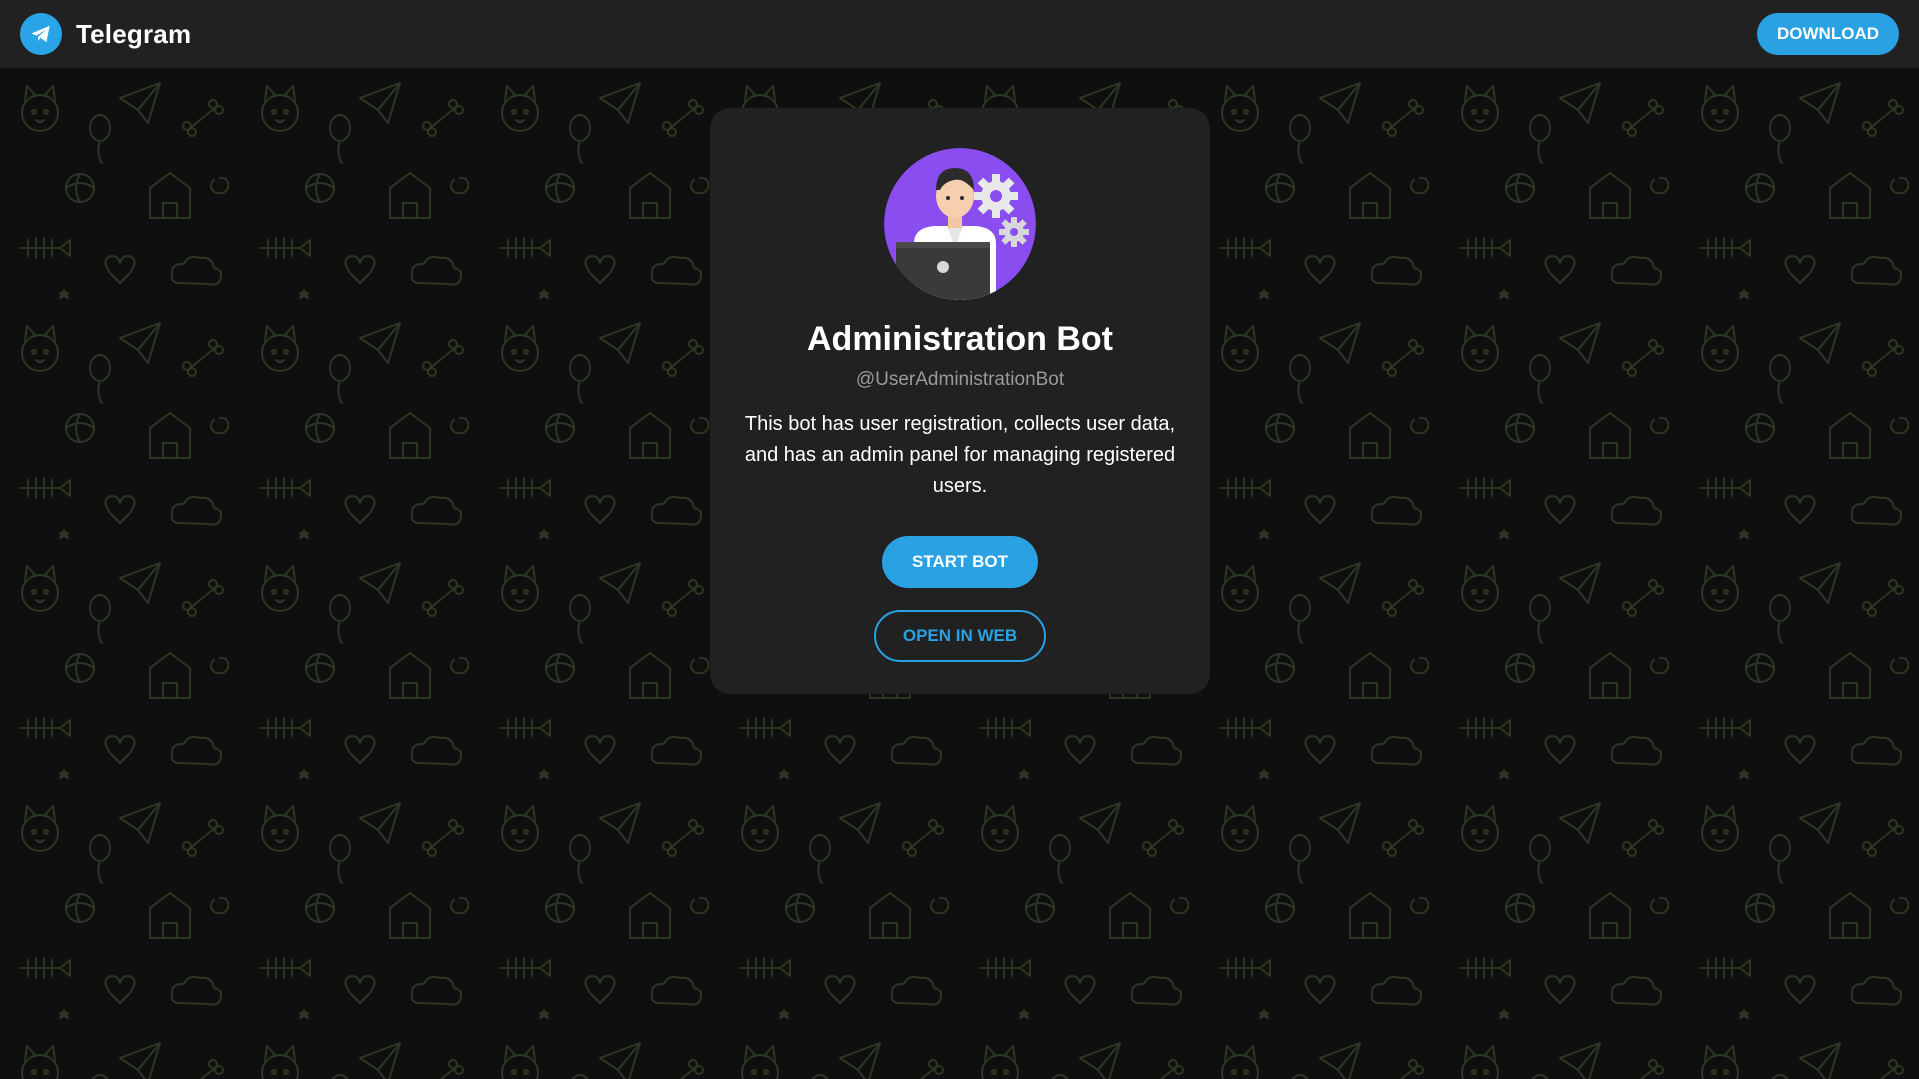  Describe the element at coordinates (960, 379) in the screenshot. I see `bot-username: @UserAdministrationBot` at that location.